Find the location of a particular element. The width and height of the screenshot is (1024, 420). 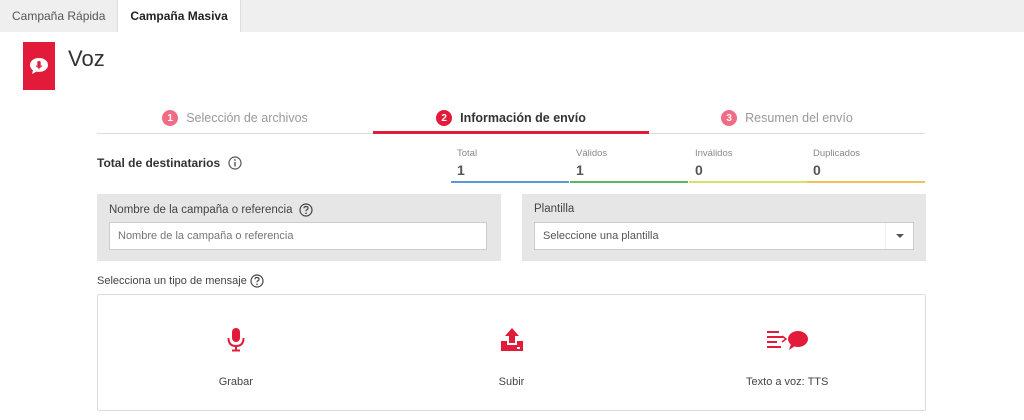

stat-label: Inválidos is located at coordinates (714, 153).